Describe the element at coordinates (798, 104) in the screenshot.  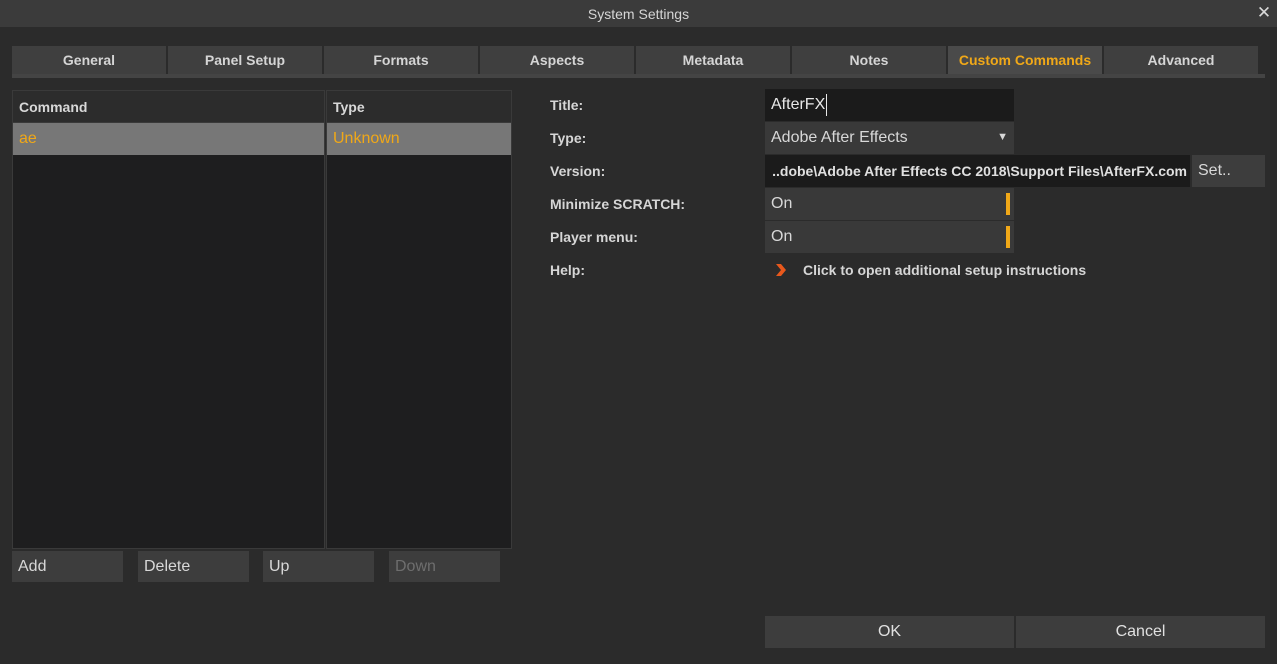
I see `title-input-value: AfterFX` at that location.